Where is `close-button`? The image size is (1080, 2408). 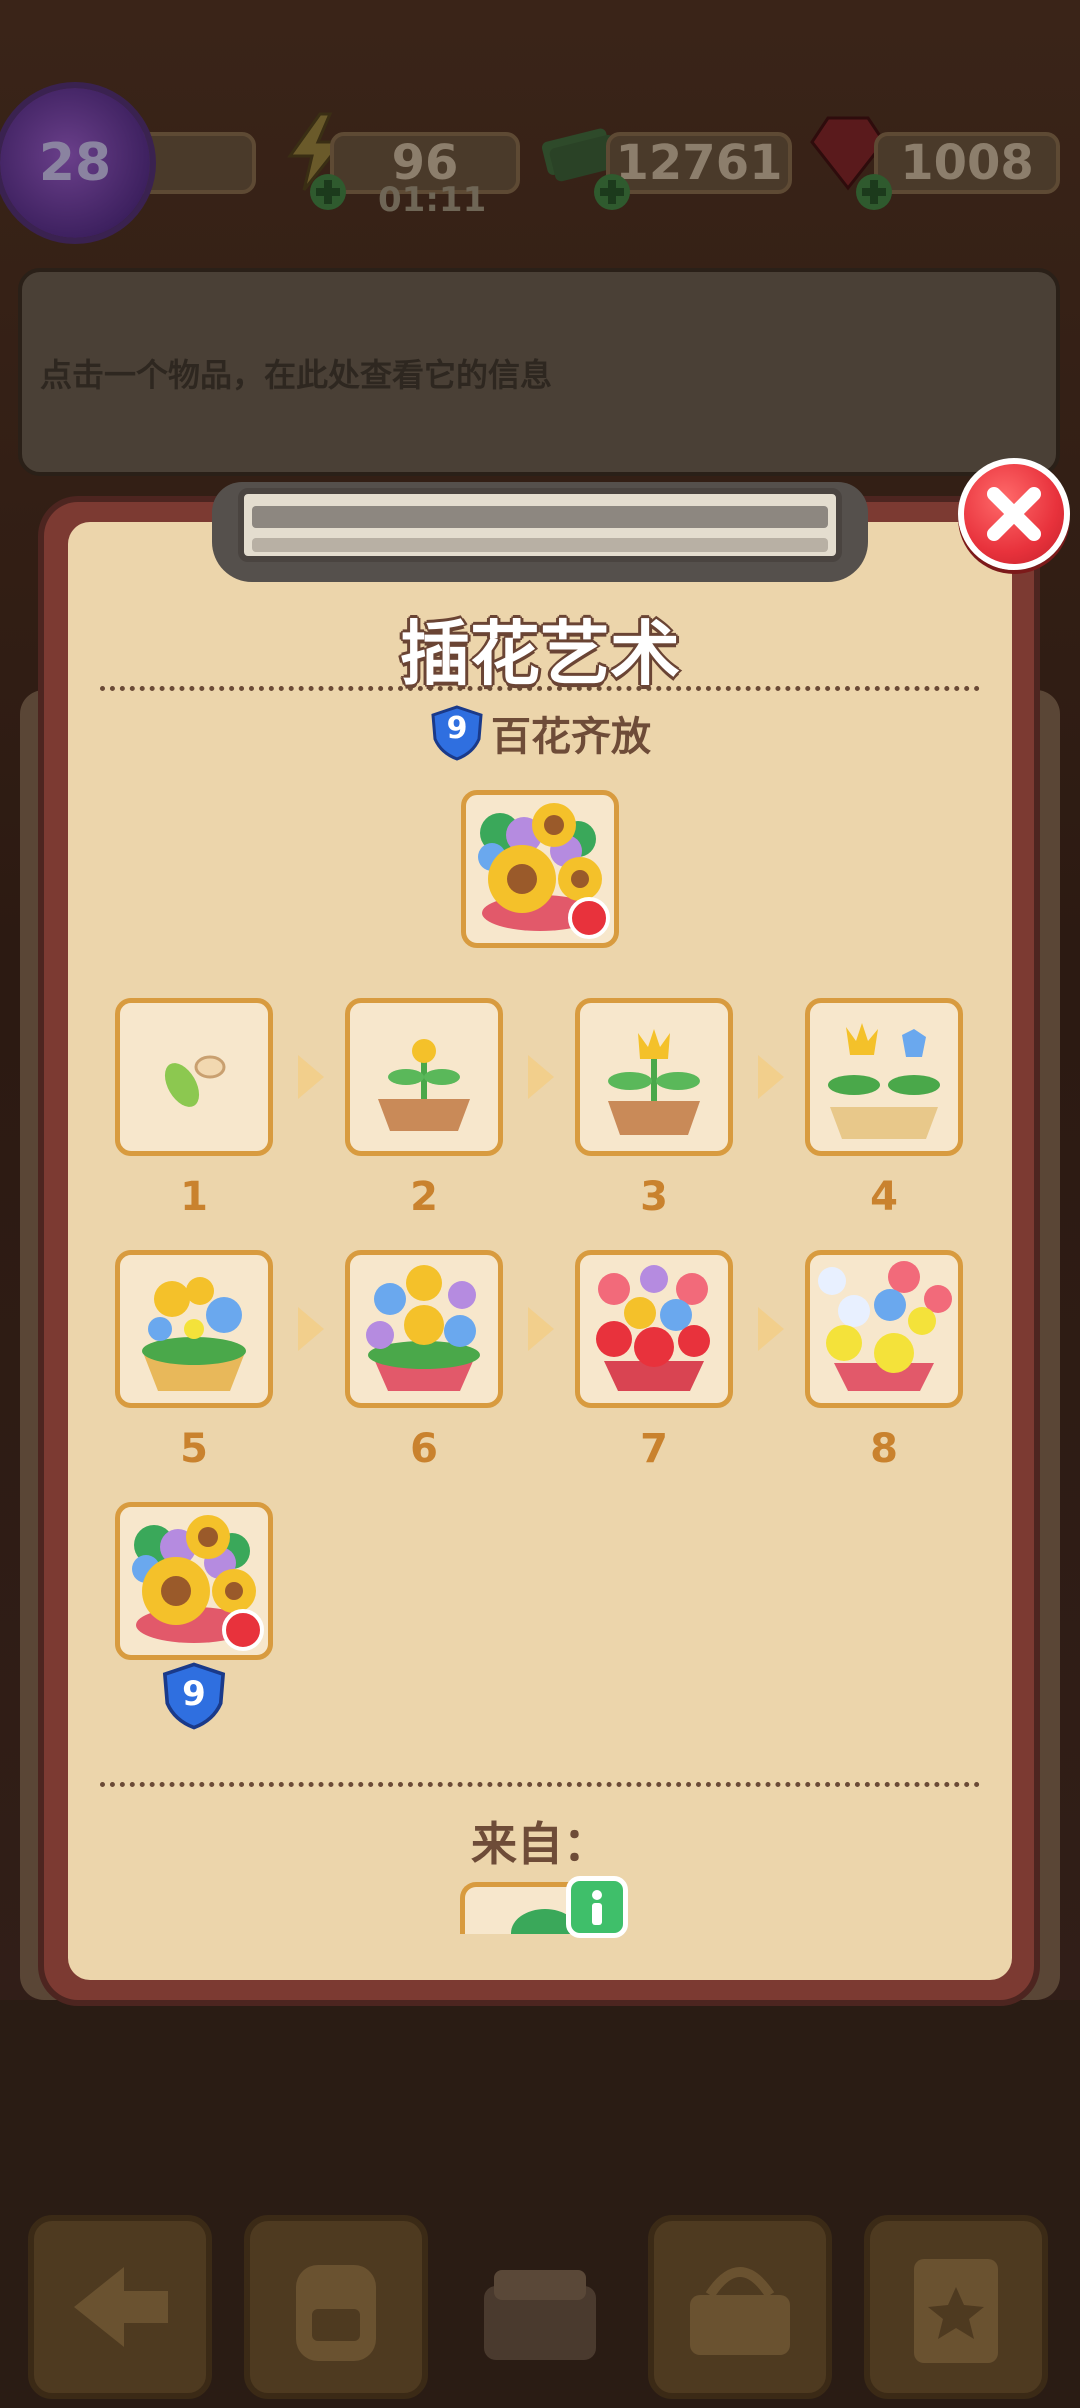 close-button is located at coordinates (1014, 514).